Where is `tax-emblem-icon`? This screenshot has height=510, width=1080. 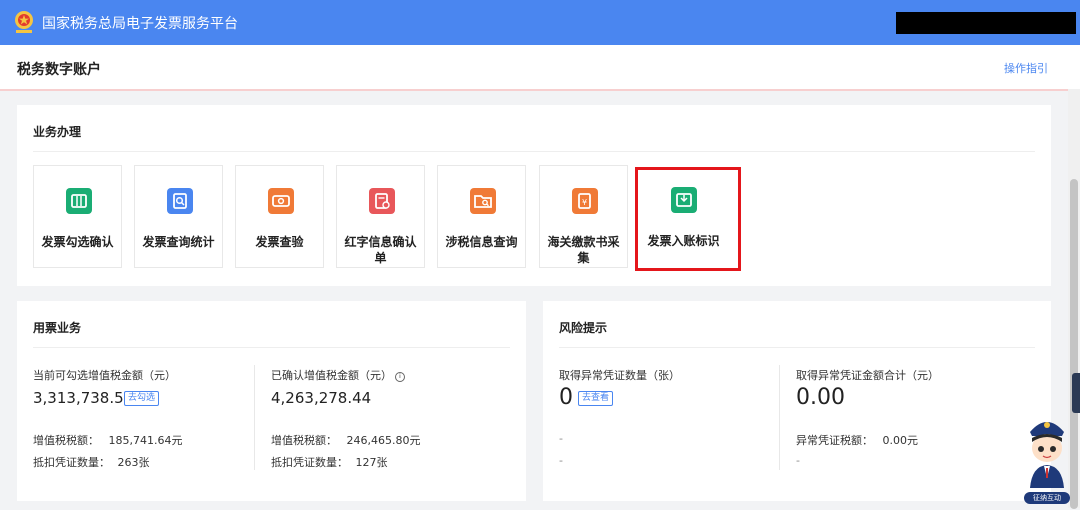
tax-emblem-icon is located at coordinates (24, 22).